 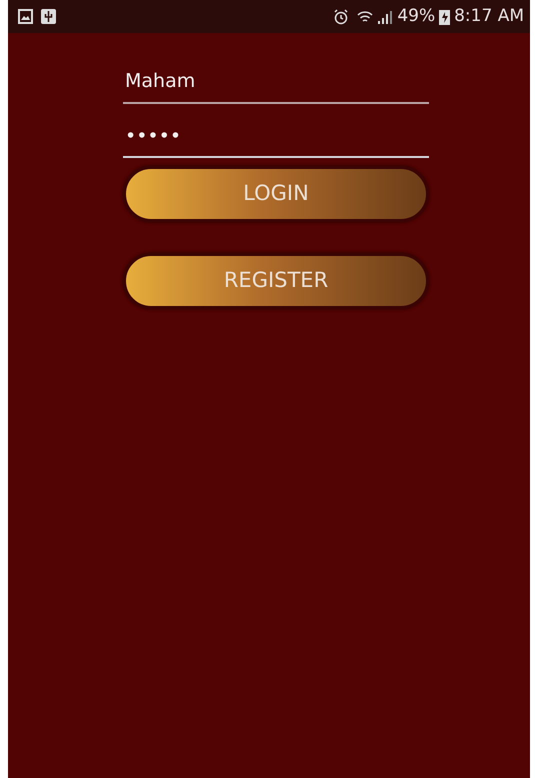 I want to click on password-field: •••••, so click(x=276, y=138).